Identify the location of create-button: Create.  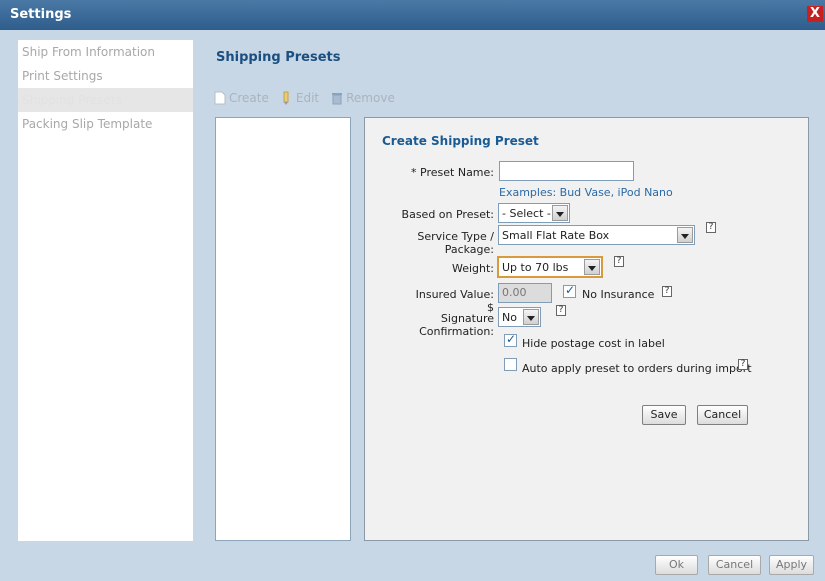
(241, 98).